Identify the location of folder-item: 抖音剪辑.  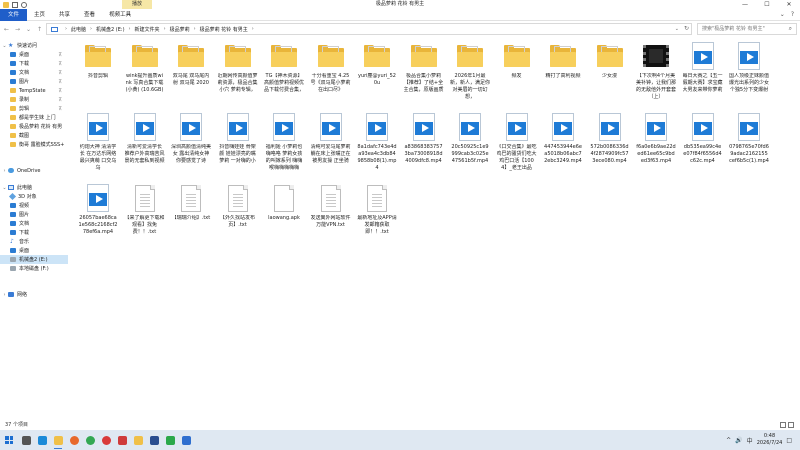
(98, 60).